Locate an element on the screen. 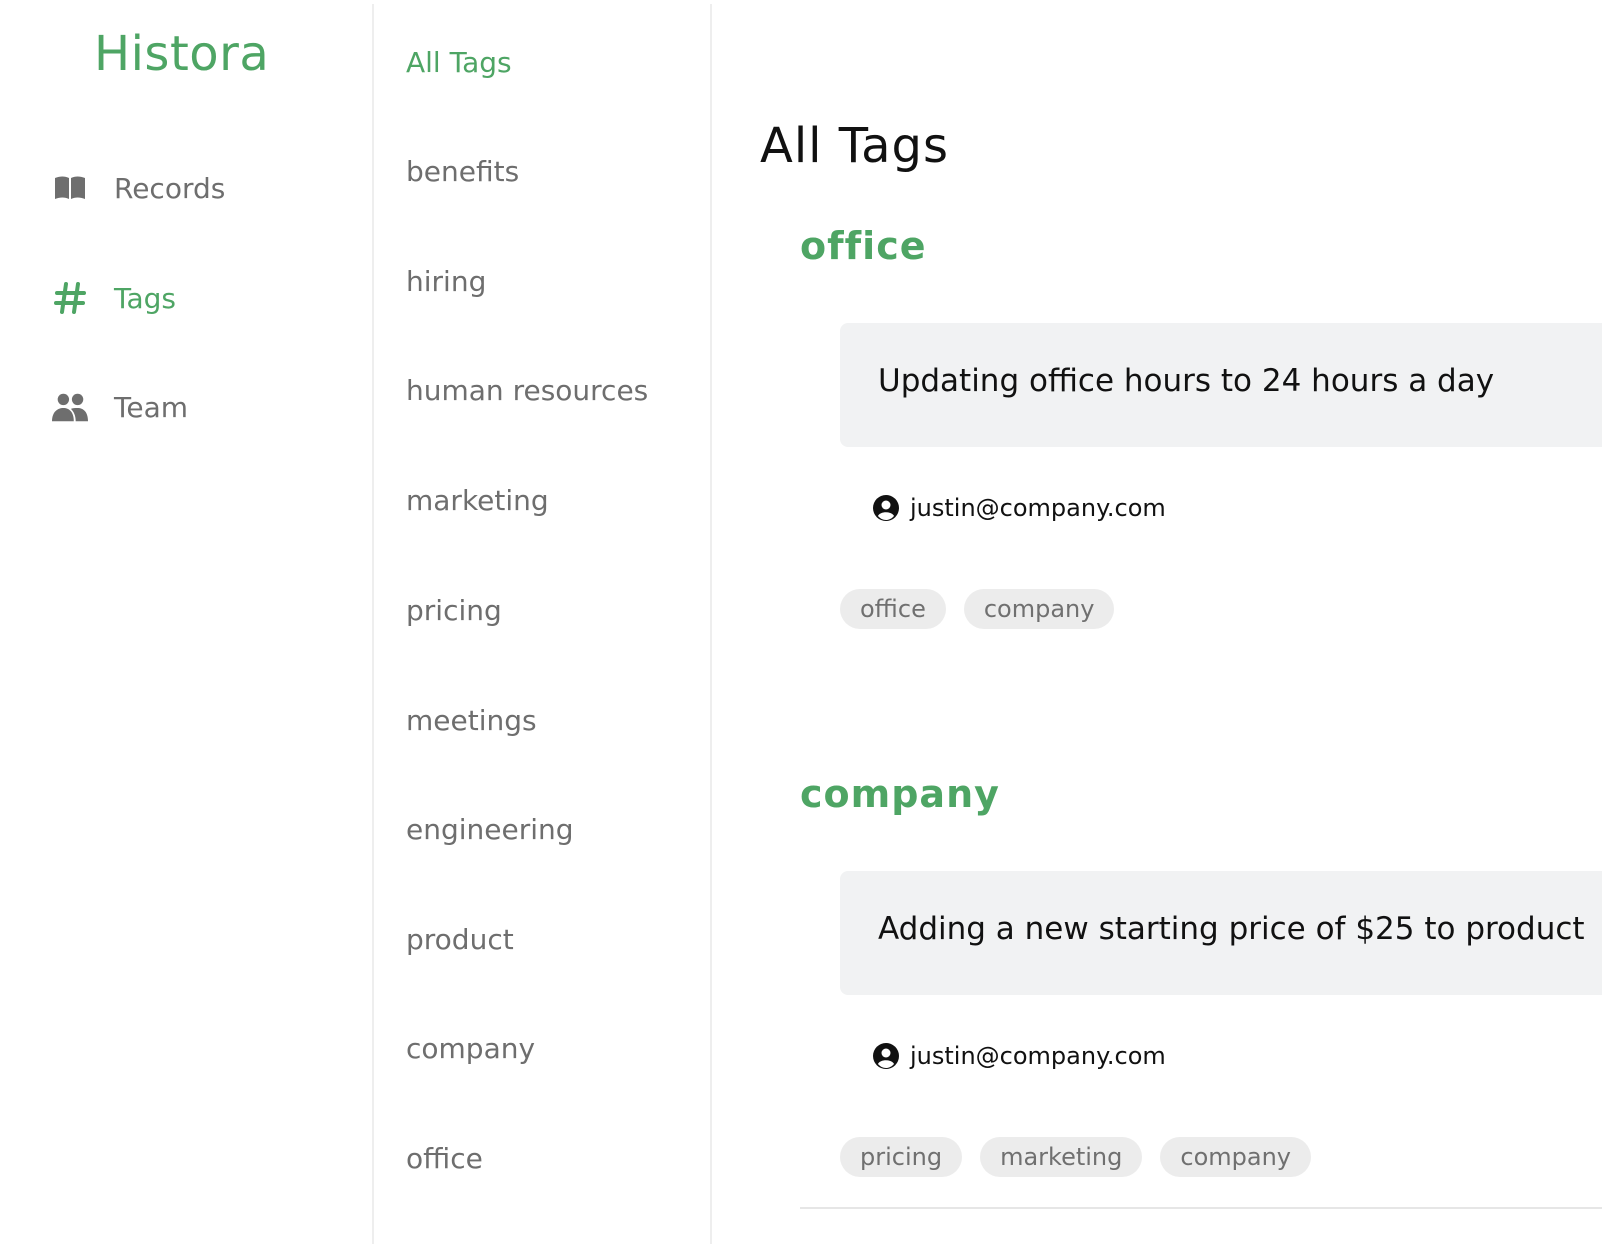 This screenshot has height=1244, width=1602. tag-chip: pricing is located at coordinates (901, 1157).